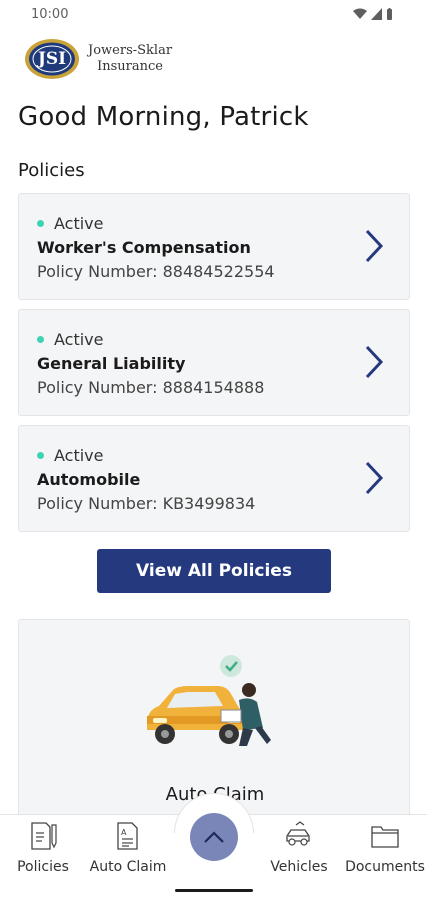 The width and height of the screenshot is (427, 900). I want to click on brand-name: Jowers-Sklar Insurance, so click(130, 59).